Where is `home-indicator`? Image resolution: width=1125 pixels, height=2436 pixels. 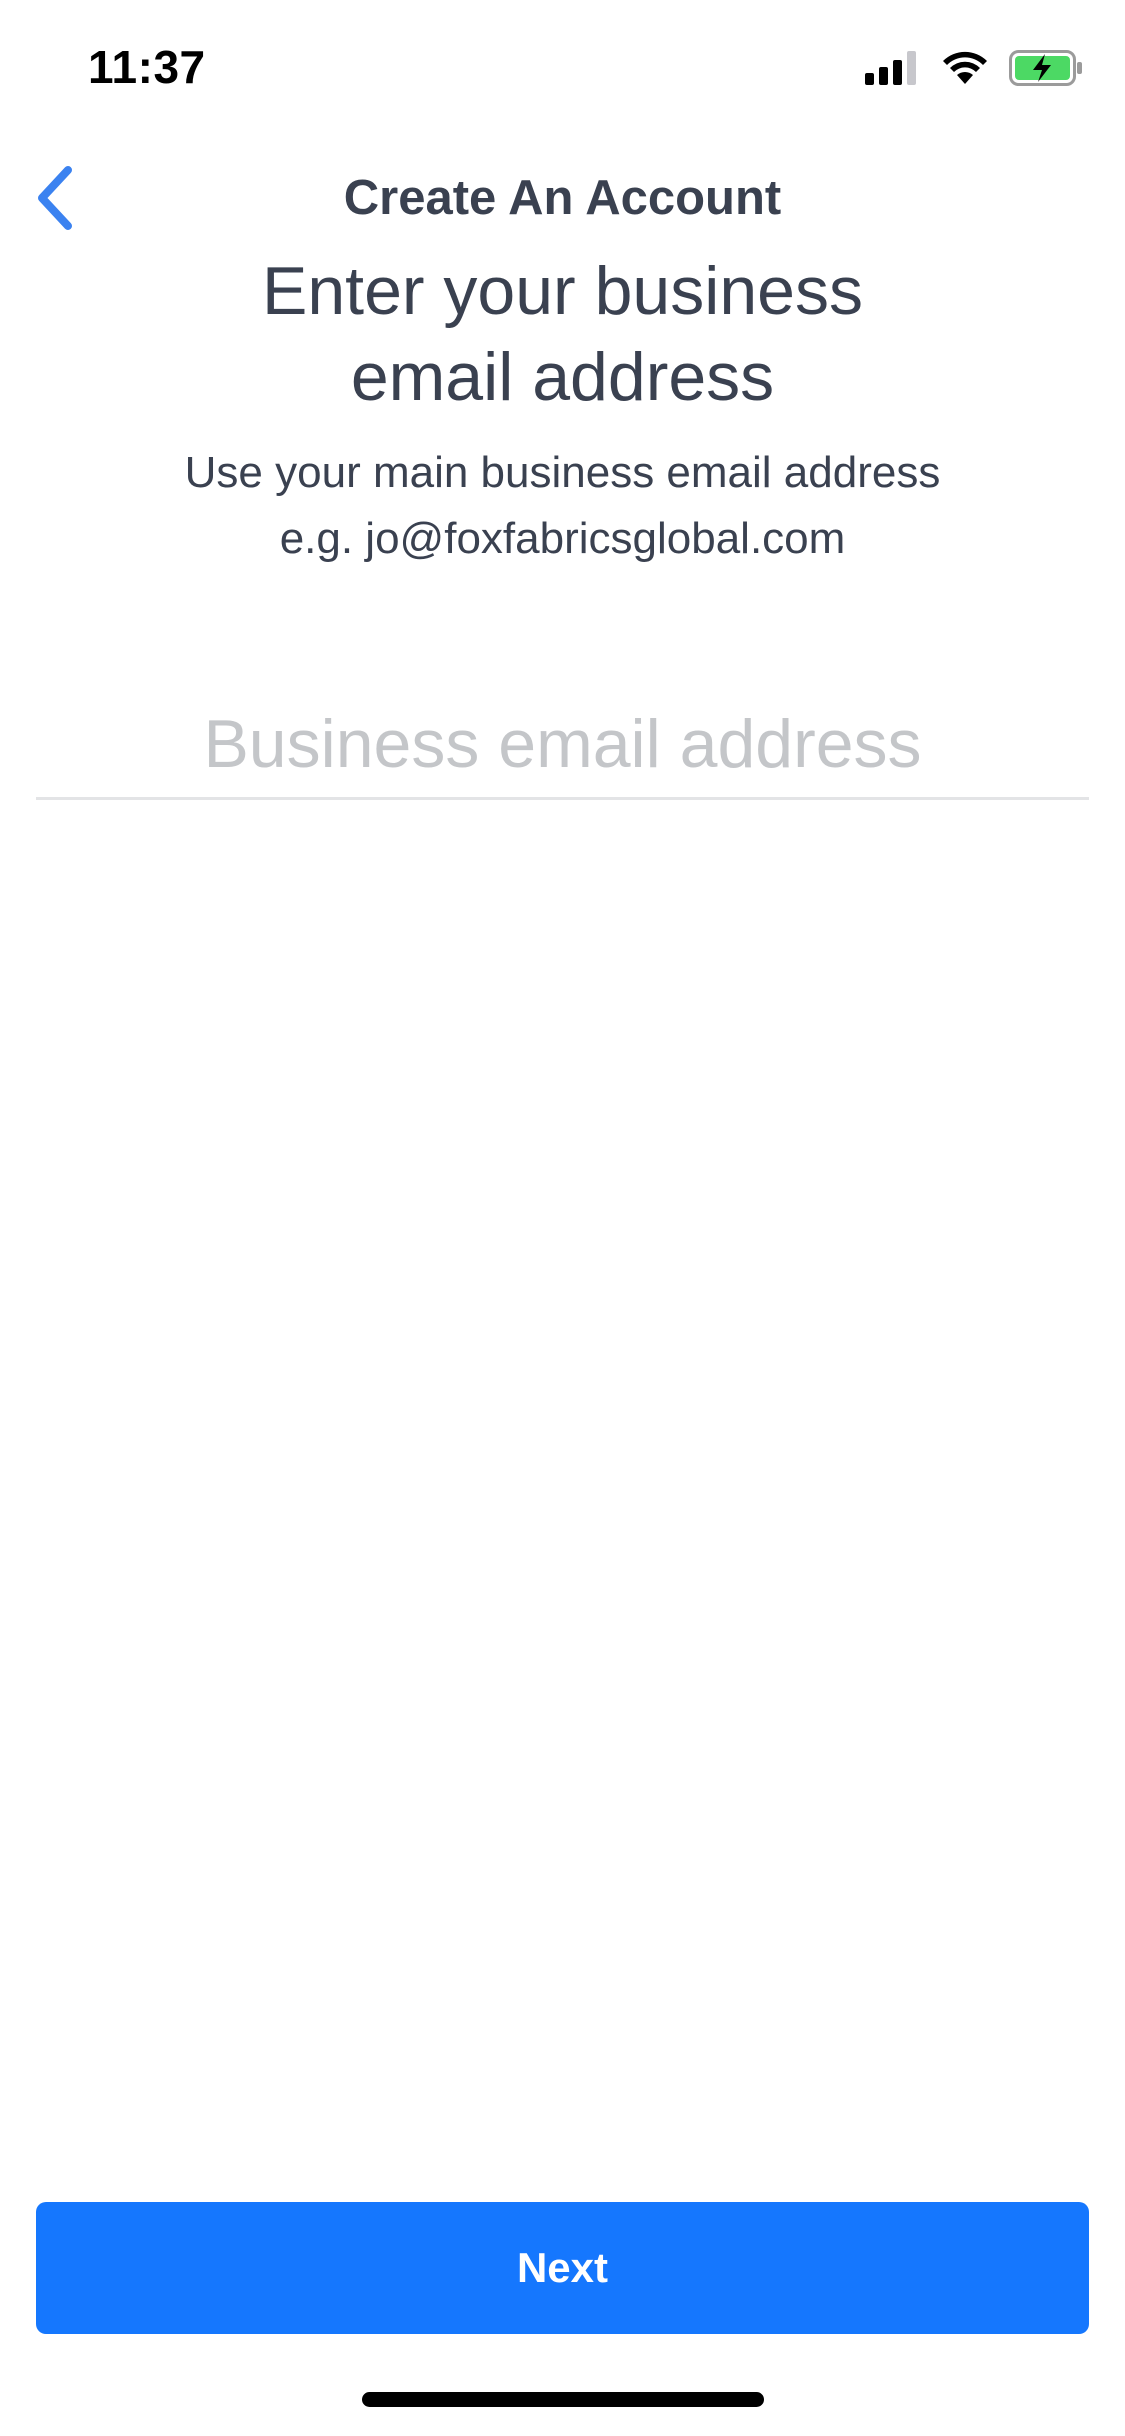 home-indicator is located at coordinates (563, 2399).